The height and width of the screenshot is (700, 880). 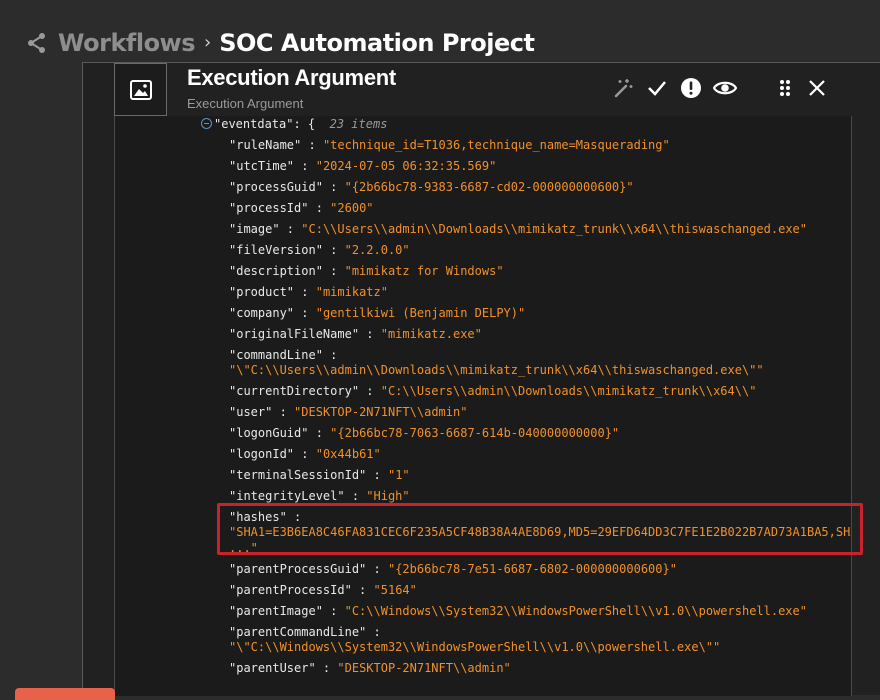 What do you see at coordinates (623, 88) in the screenshot?
I see `magic-wand-button` at bounding box center [623, 88].